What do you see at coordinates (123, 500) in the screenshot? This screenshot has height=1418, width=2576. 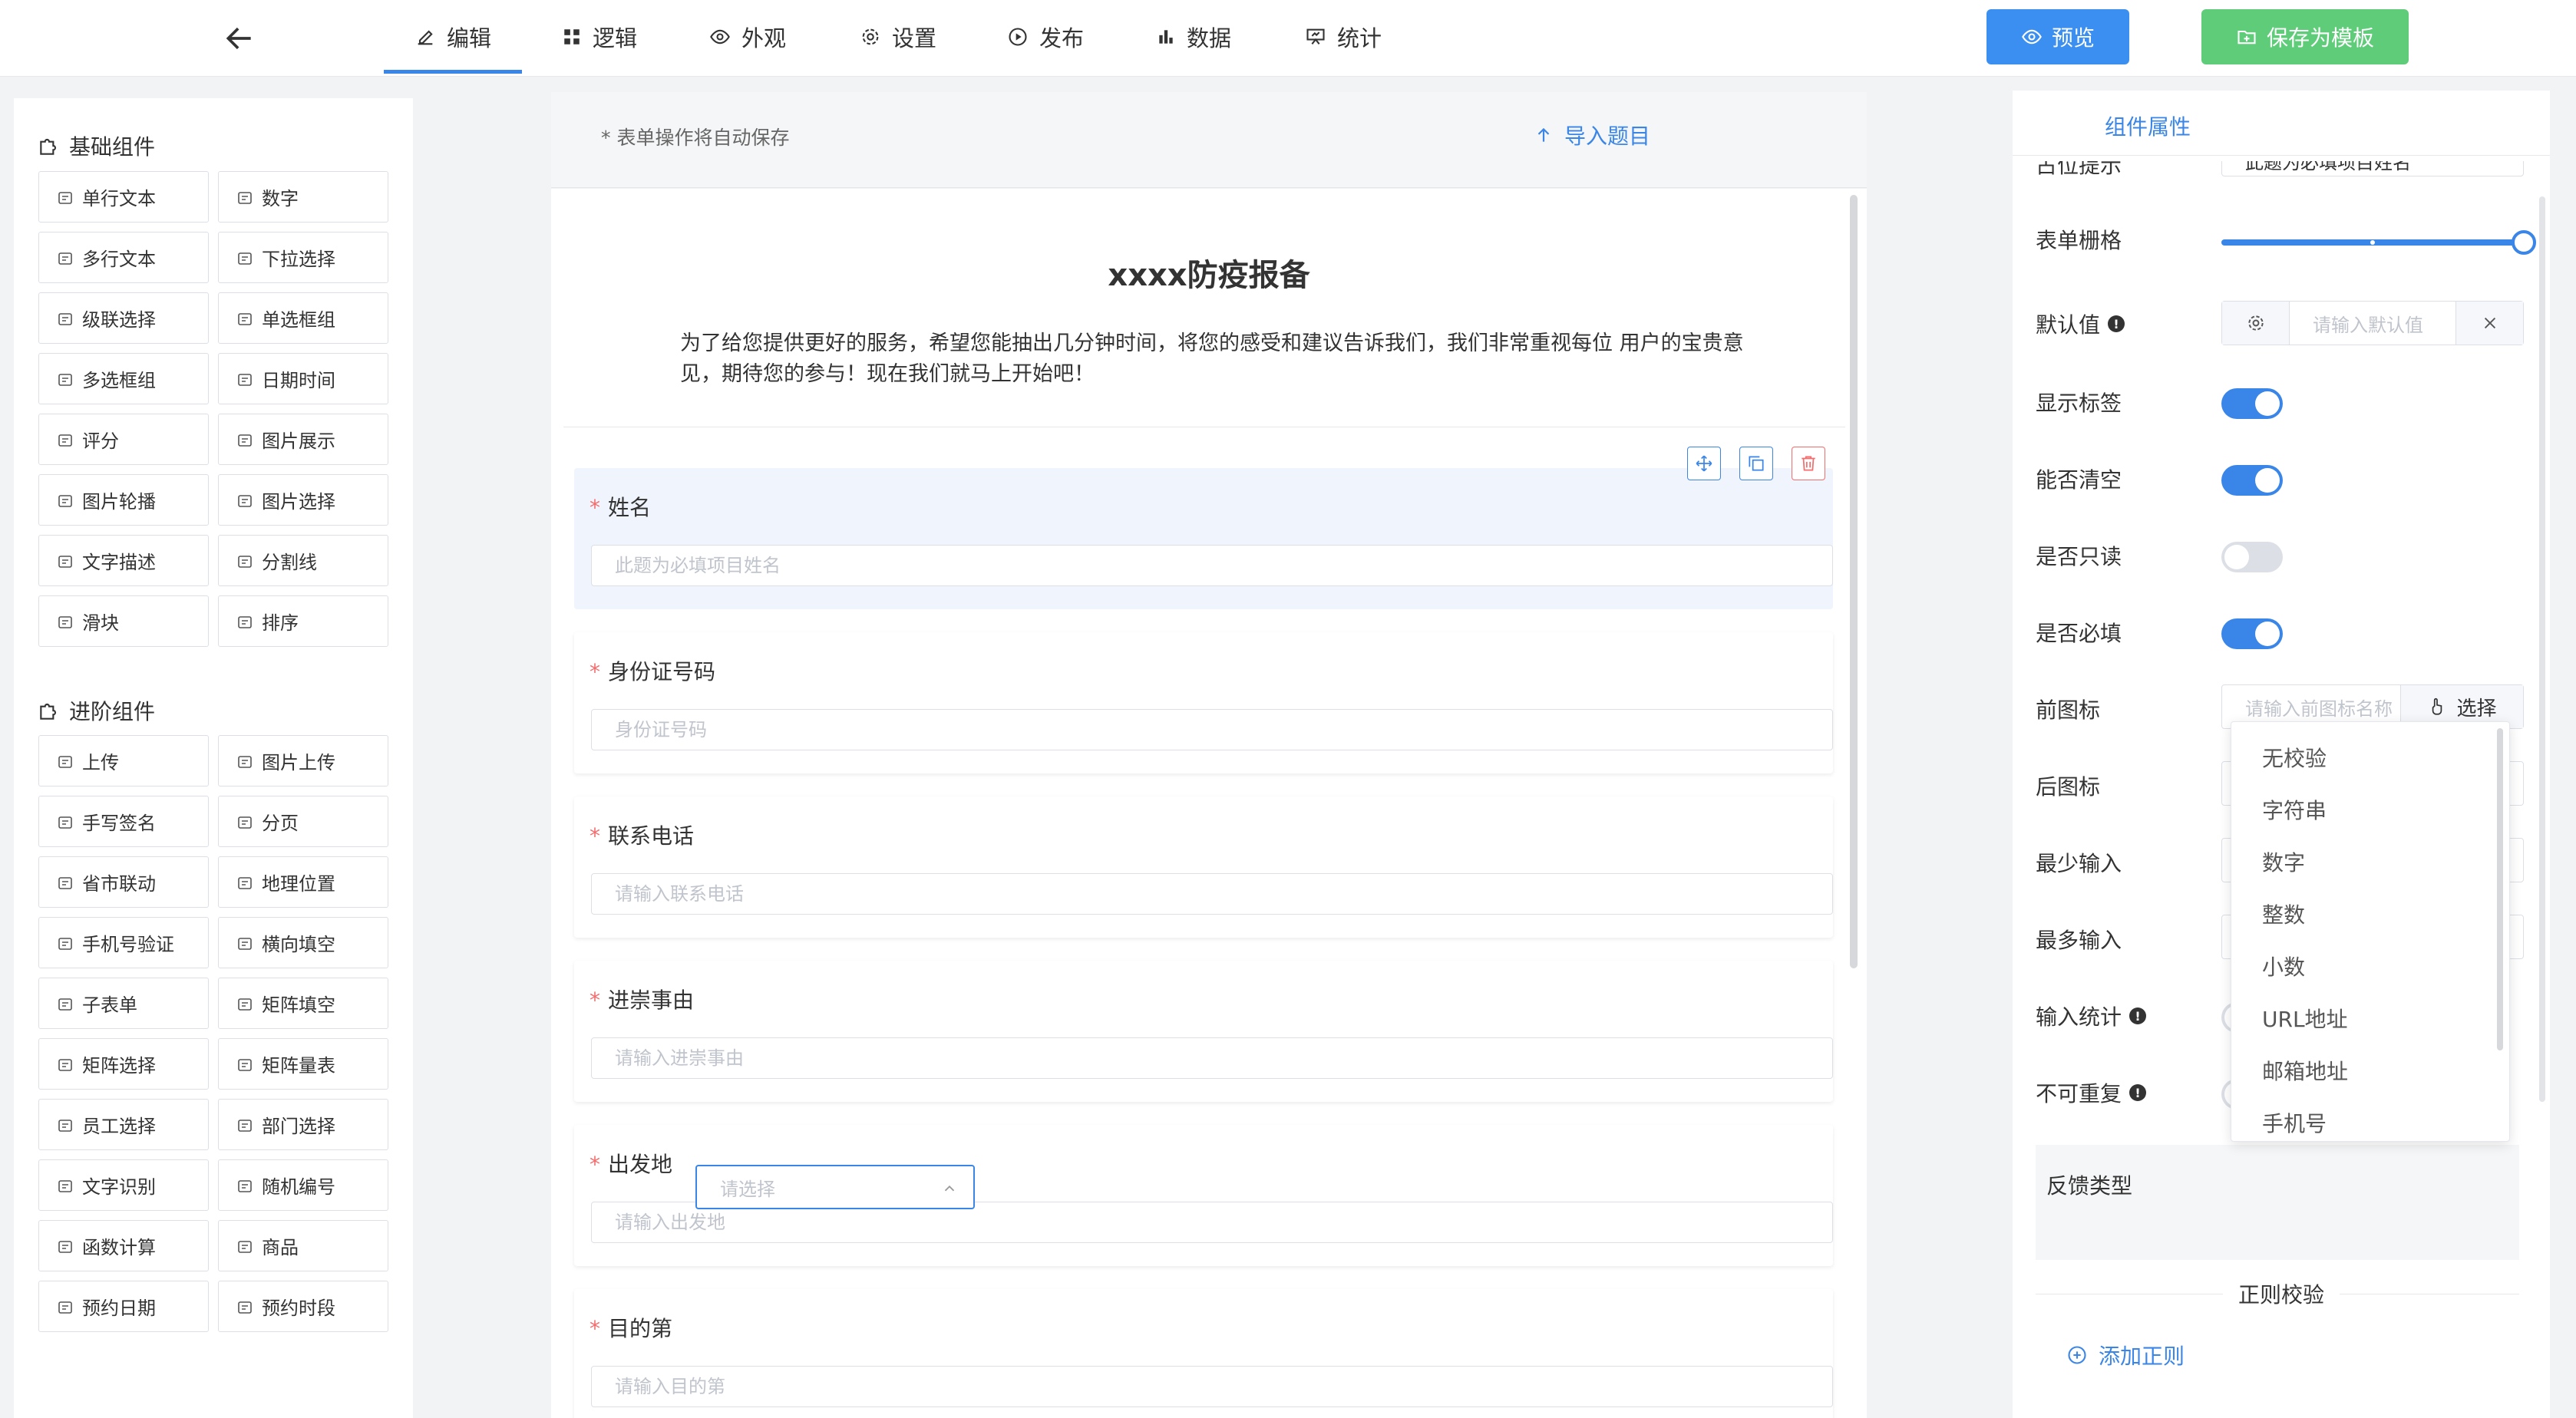 I see `component-item: 图片轮播` at bounding box center [123, 500].